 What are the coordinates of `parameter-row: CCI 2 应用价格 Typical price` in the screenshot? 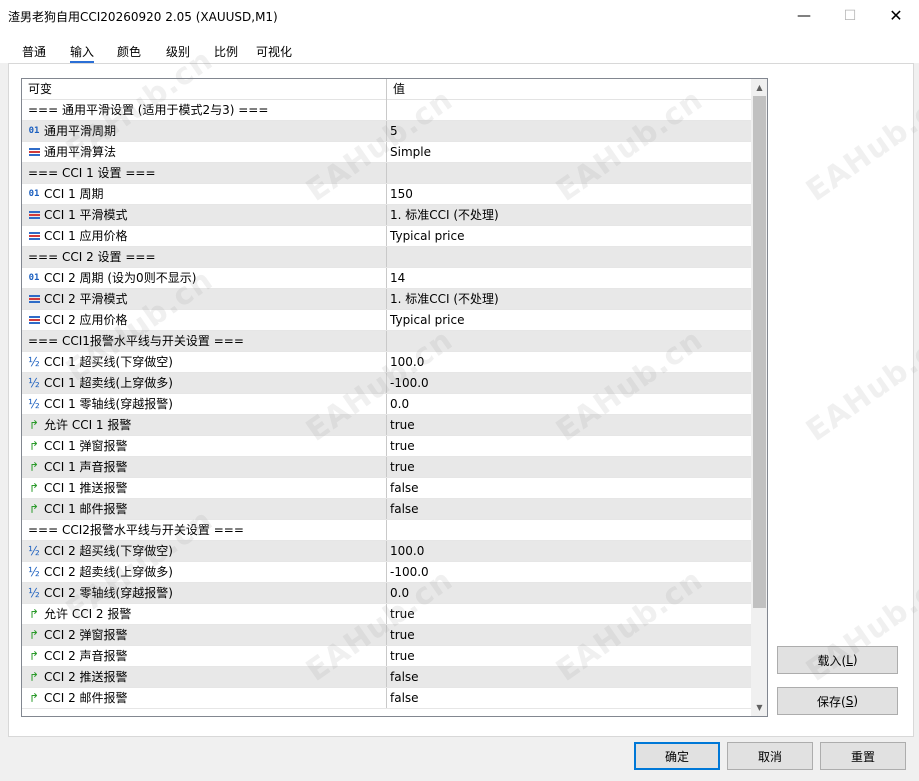 It's located at (386, 320).